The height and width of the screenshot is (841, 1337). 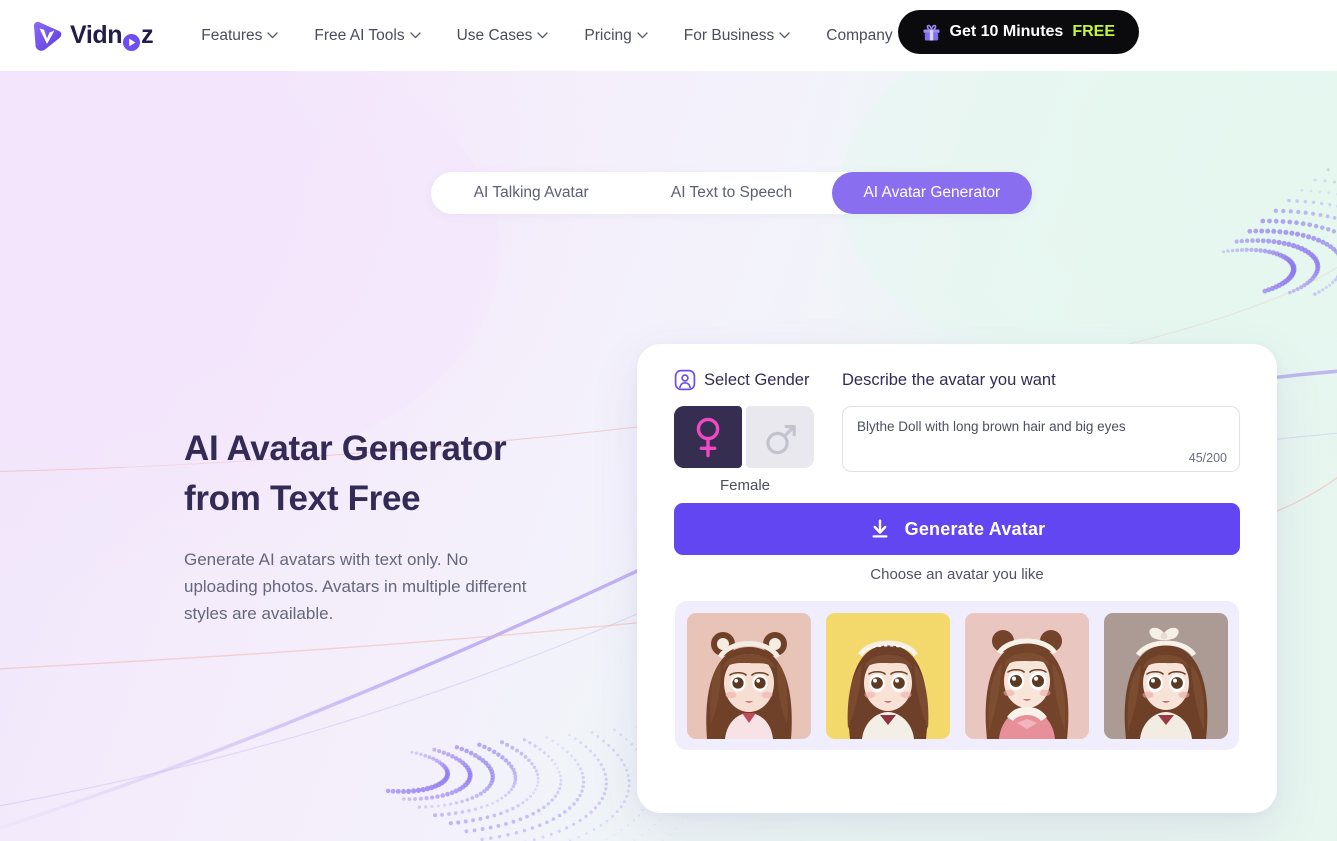 I want to click on logo-wordmark: Vidn z, so click(x=112, y=36).